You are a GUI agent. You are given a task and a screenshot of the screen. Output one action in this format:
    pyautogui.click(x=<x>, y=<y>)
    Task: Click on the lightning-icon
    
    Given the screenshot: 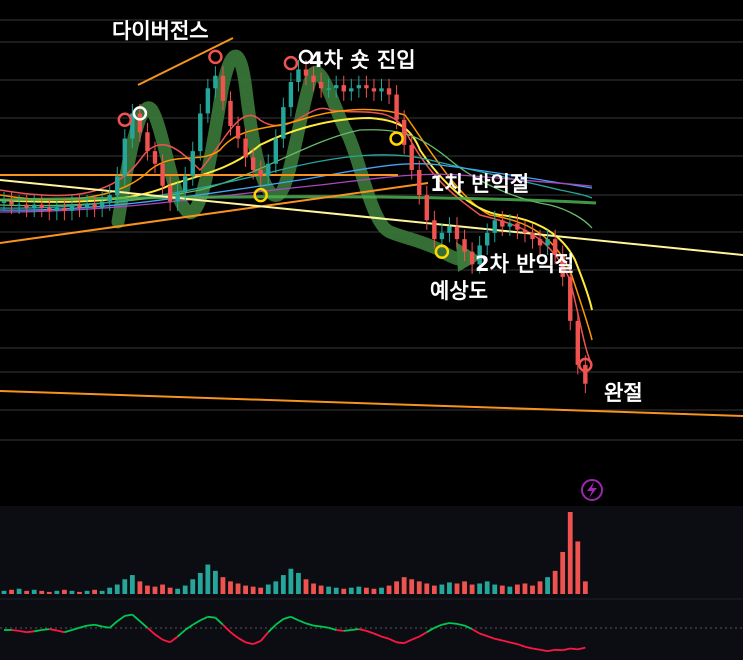 What is the action you would take?
    pyautogui.click(x=592, y=490)
    